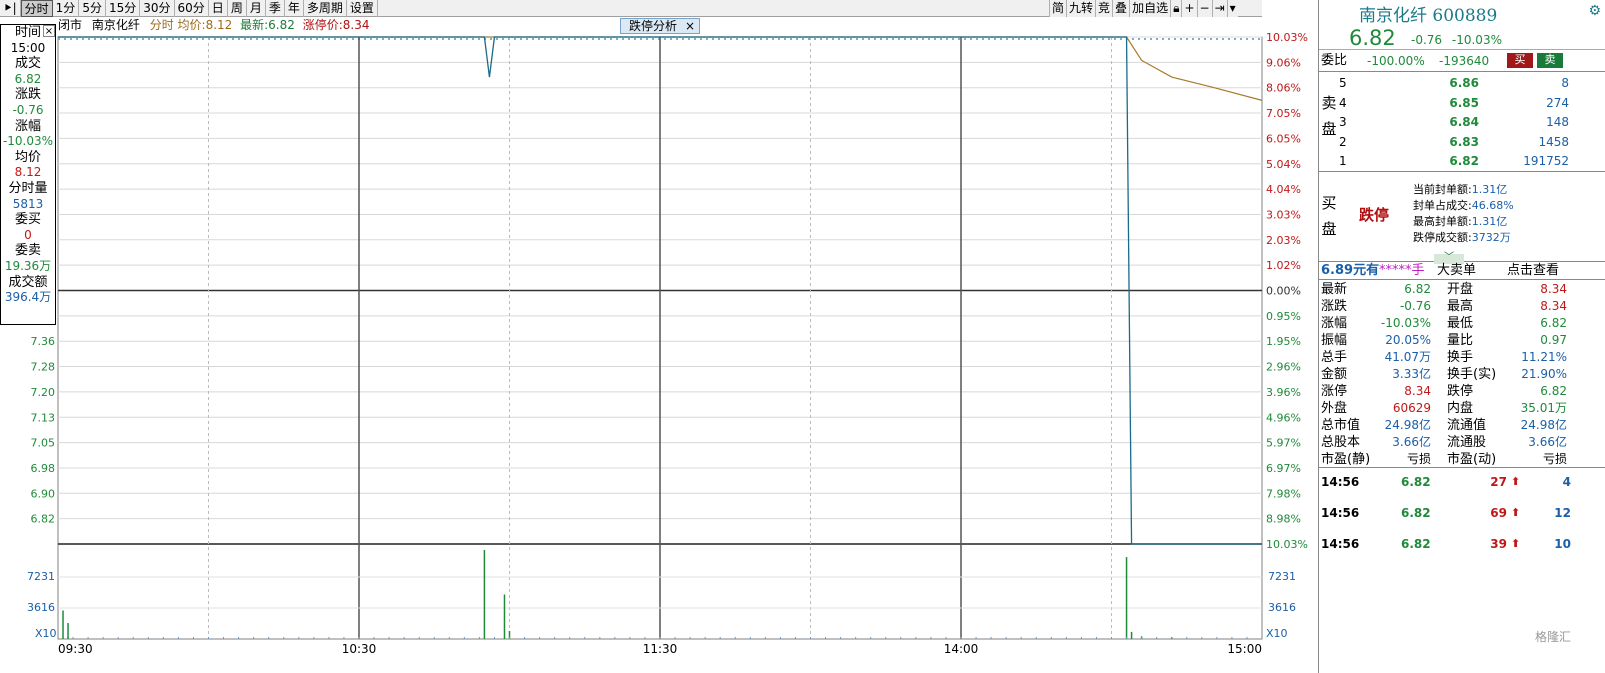 This screenshot has height=673, width=1605. Describe the element at coordinates (1444, 425) in the screenshot. I see `stat-row: 总市值 24.98亿 流通值 24.98亿` at that location.